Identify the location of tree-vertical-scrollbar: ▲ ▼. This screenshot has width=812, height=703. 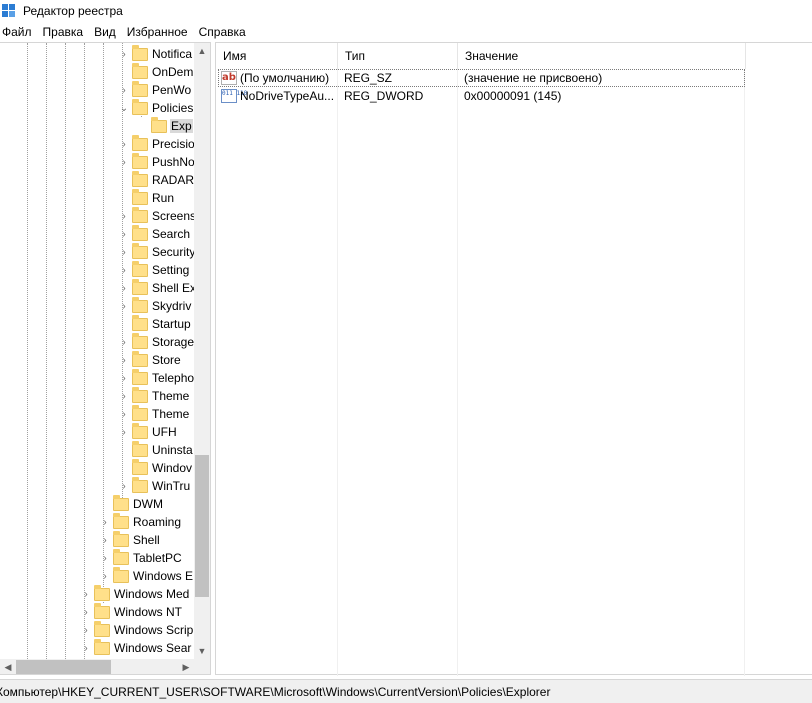
(202, 351).